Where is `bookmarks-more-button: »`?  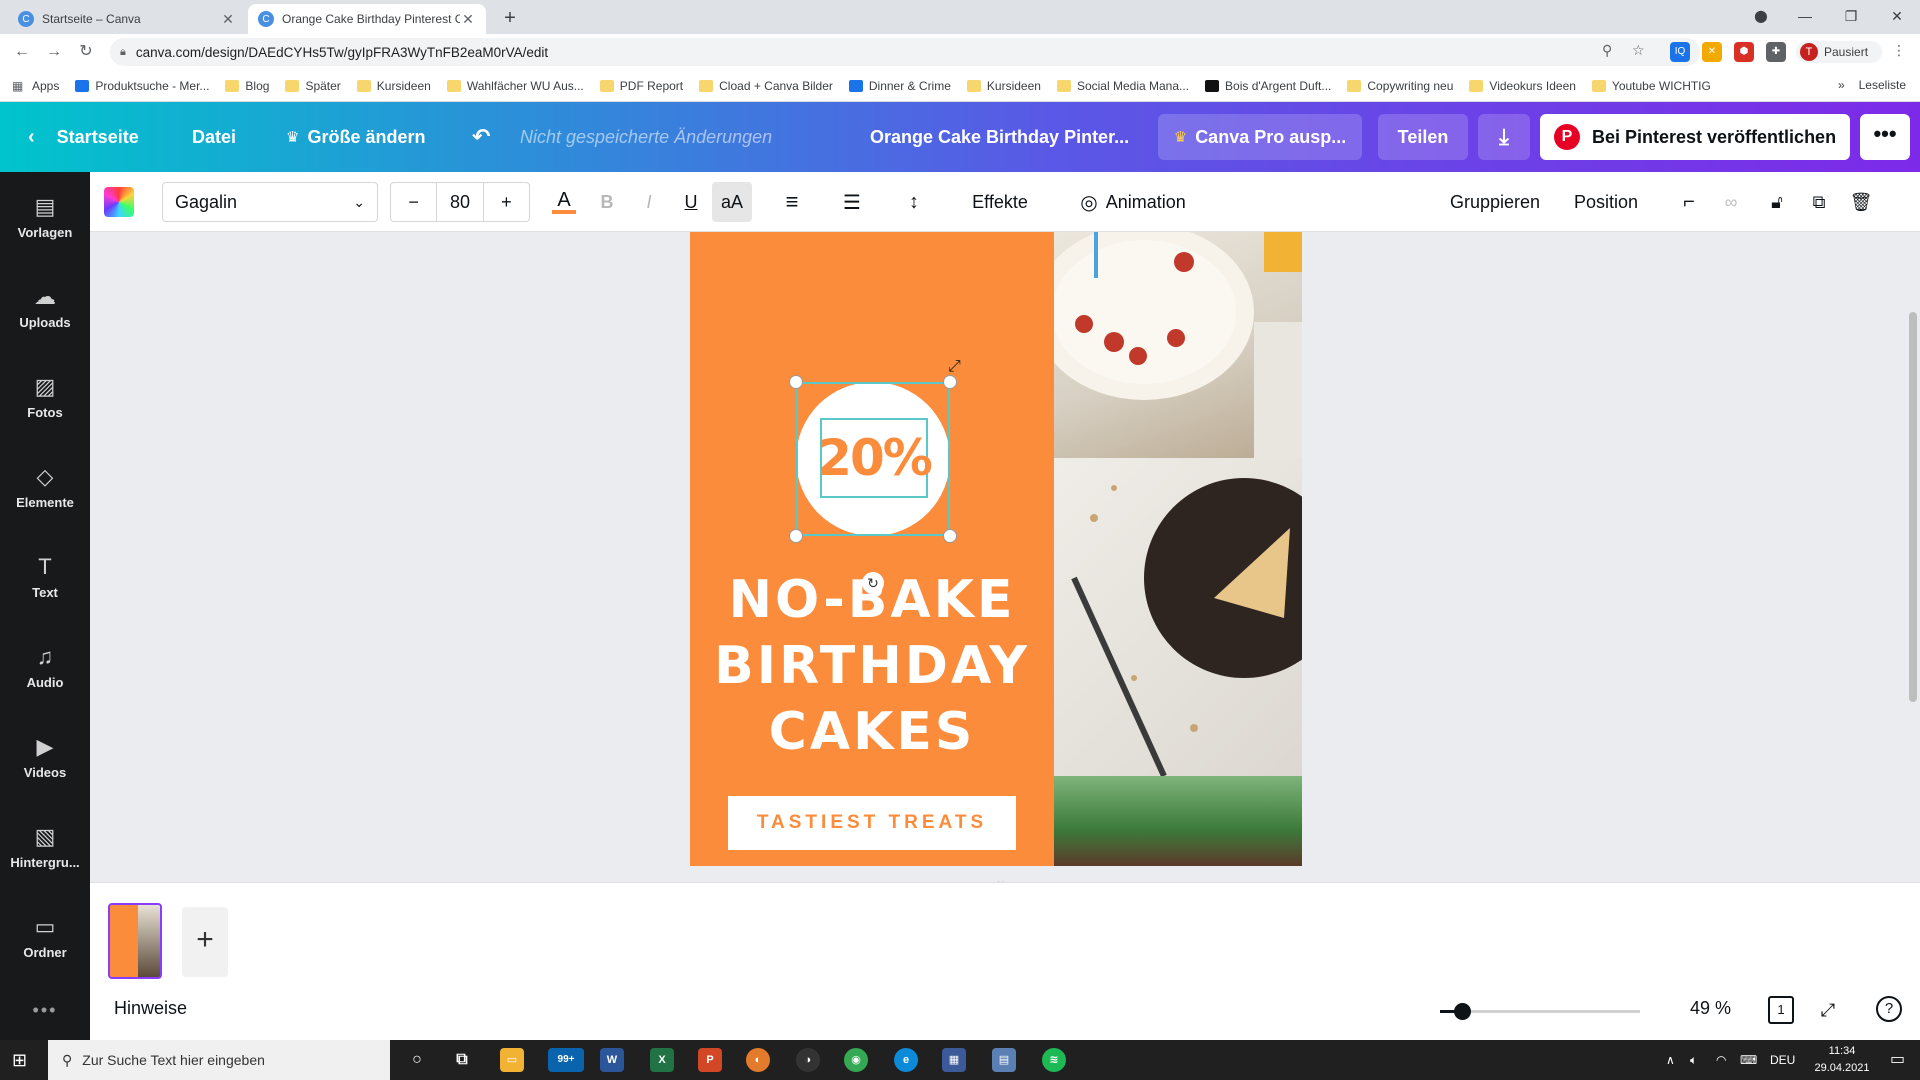
bookmarks-more-button: » is located at coordinates (1841, 85).